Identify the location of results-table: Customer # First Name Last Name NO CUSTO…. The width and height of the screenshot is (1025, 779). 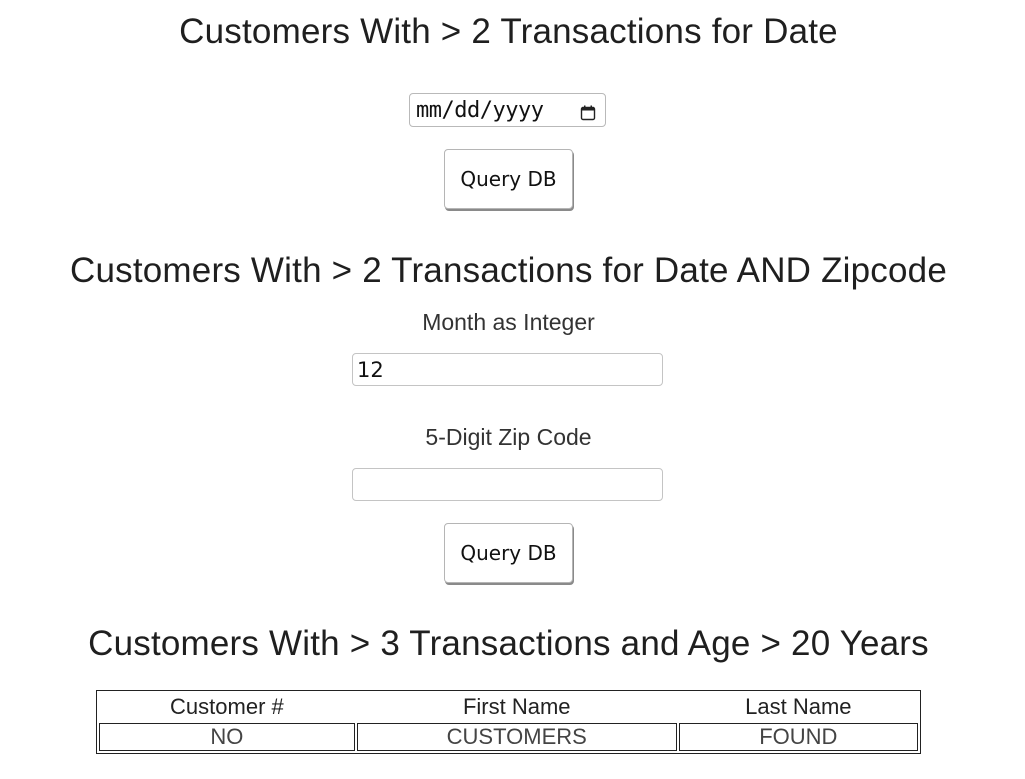
(508, 722).